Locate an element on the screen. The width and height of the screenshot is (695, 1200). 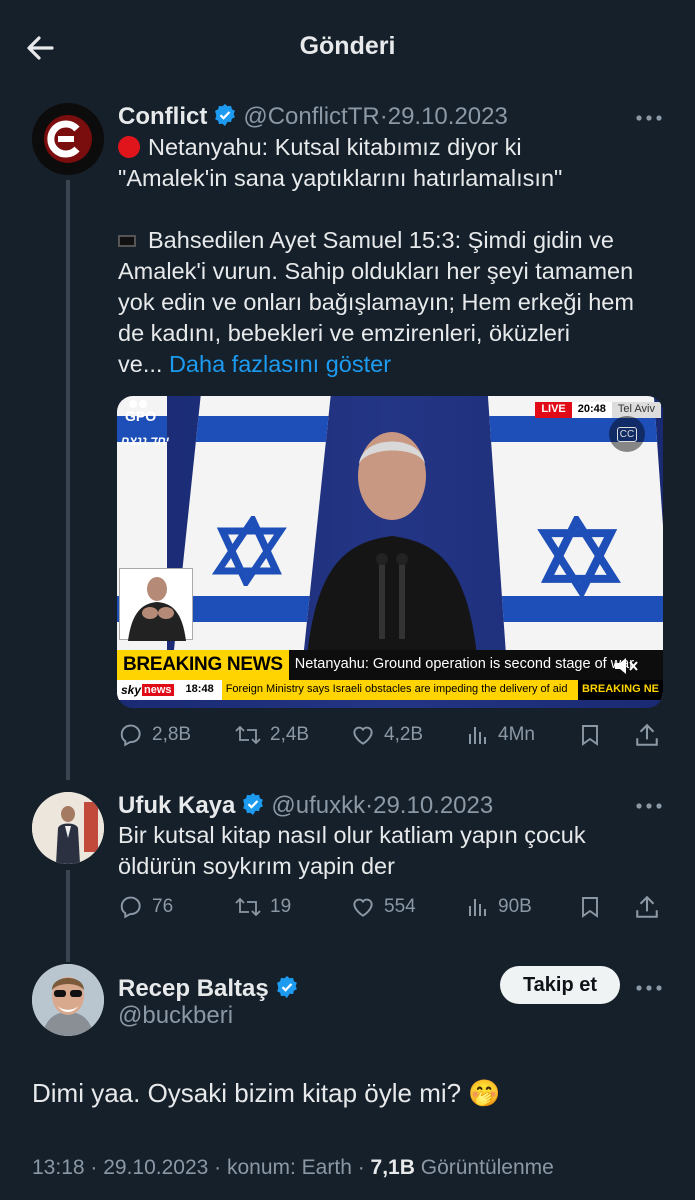
author-handle: @buckberi is located at coordinates (175, 1016).